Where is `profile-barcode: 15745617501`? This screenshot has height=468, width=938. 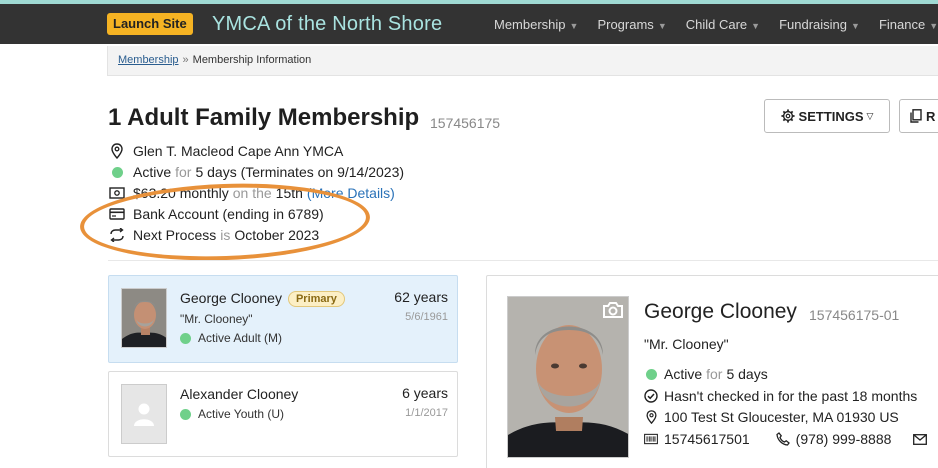 profile-barcode: 15745617501 is located at coordinates (707, 439).